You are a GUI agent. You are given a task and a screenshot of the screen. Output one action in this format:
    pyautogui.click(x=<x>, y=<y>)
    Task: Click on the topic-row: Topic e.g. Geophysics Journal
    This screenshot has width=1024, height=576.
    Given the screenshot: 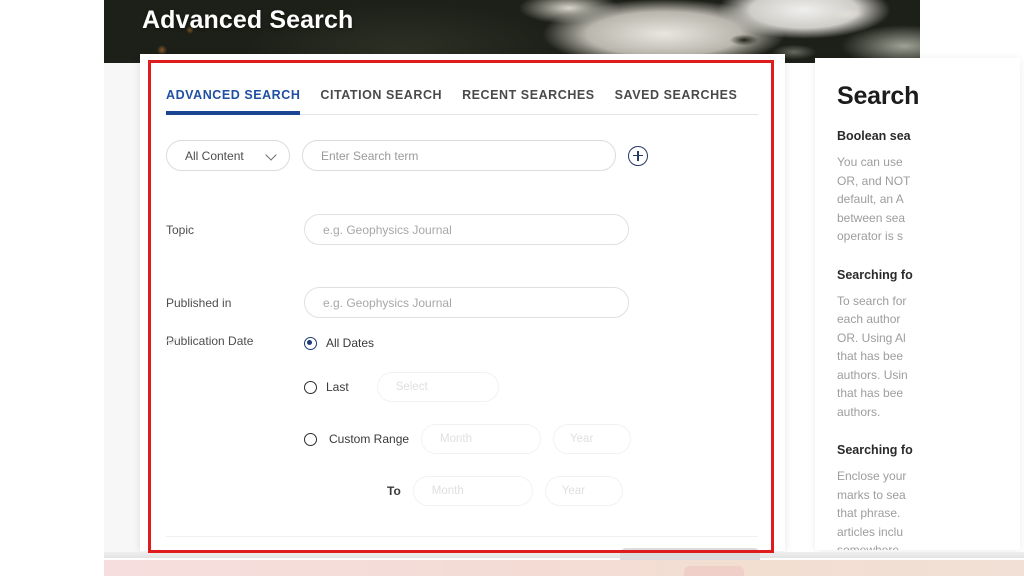 What is the action you would take?
    pyautogui.click(x=462, y=229)
    